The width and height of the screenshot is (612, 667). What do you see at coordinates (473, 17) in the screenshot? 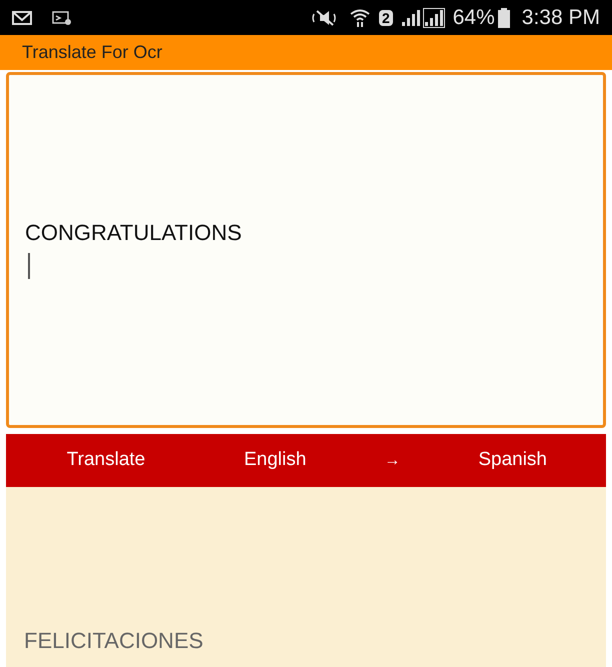
I see `battery-percent: 64%` at bounding box center [473, 17].